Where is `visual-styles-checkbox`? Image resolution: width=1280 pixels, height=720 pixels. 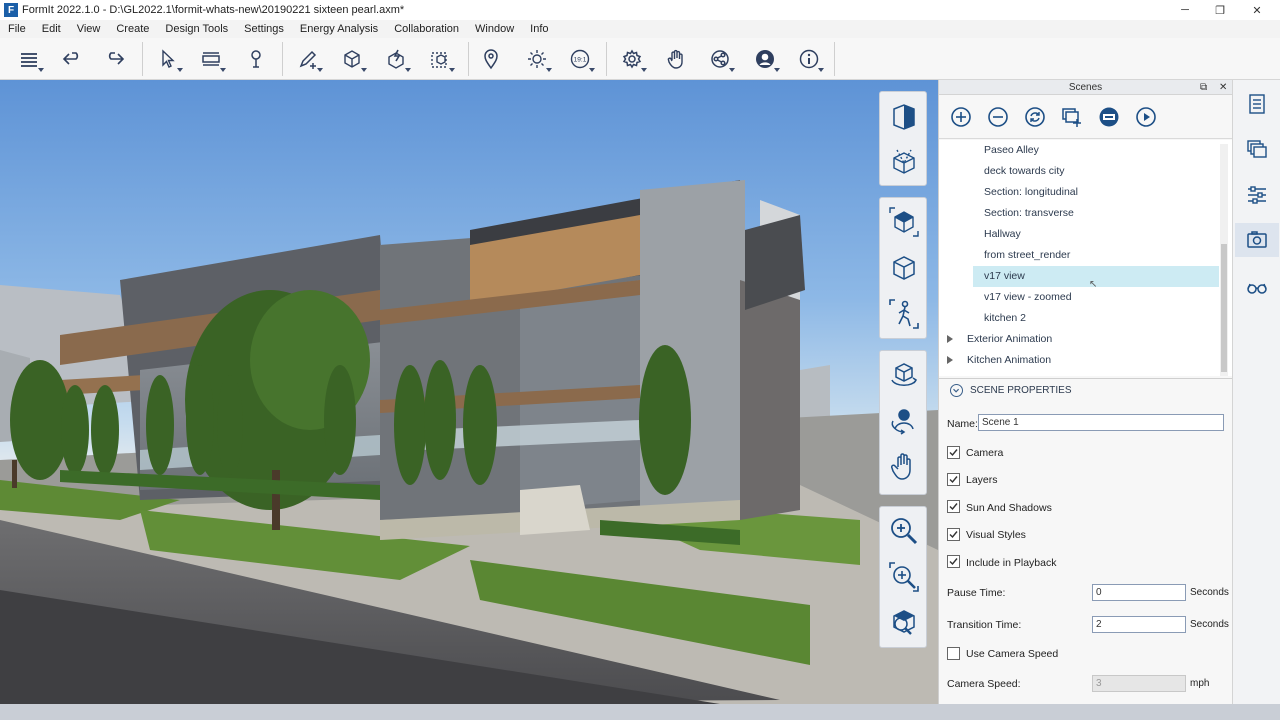
visual-styles-checkbox is located at coordinates (953, 534).